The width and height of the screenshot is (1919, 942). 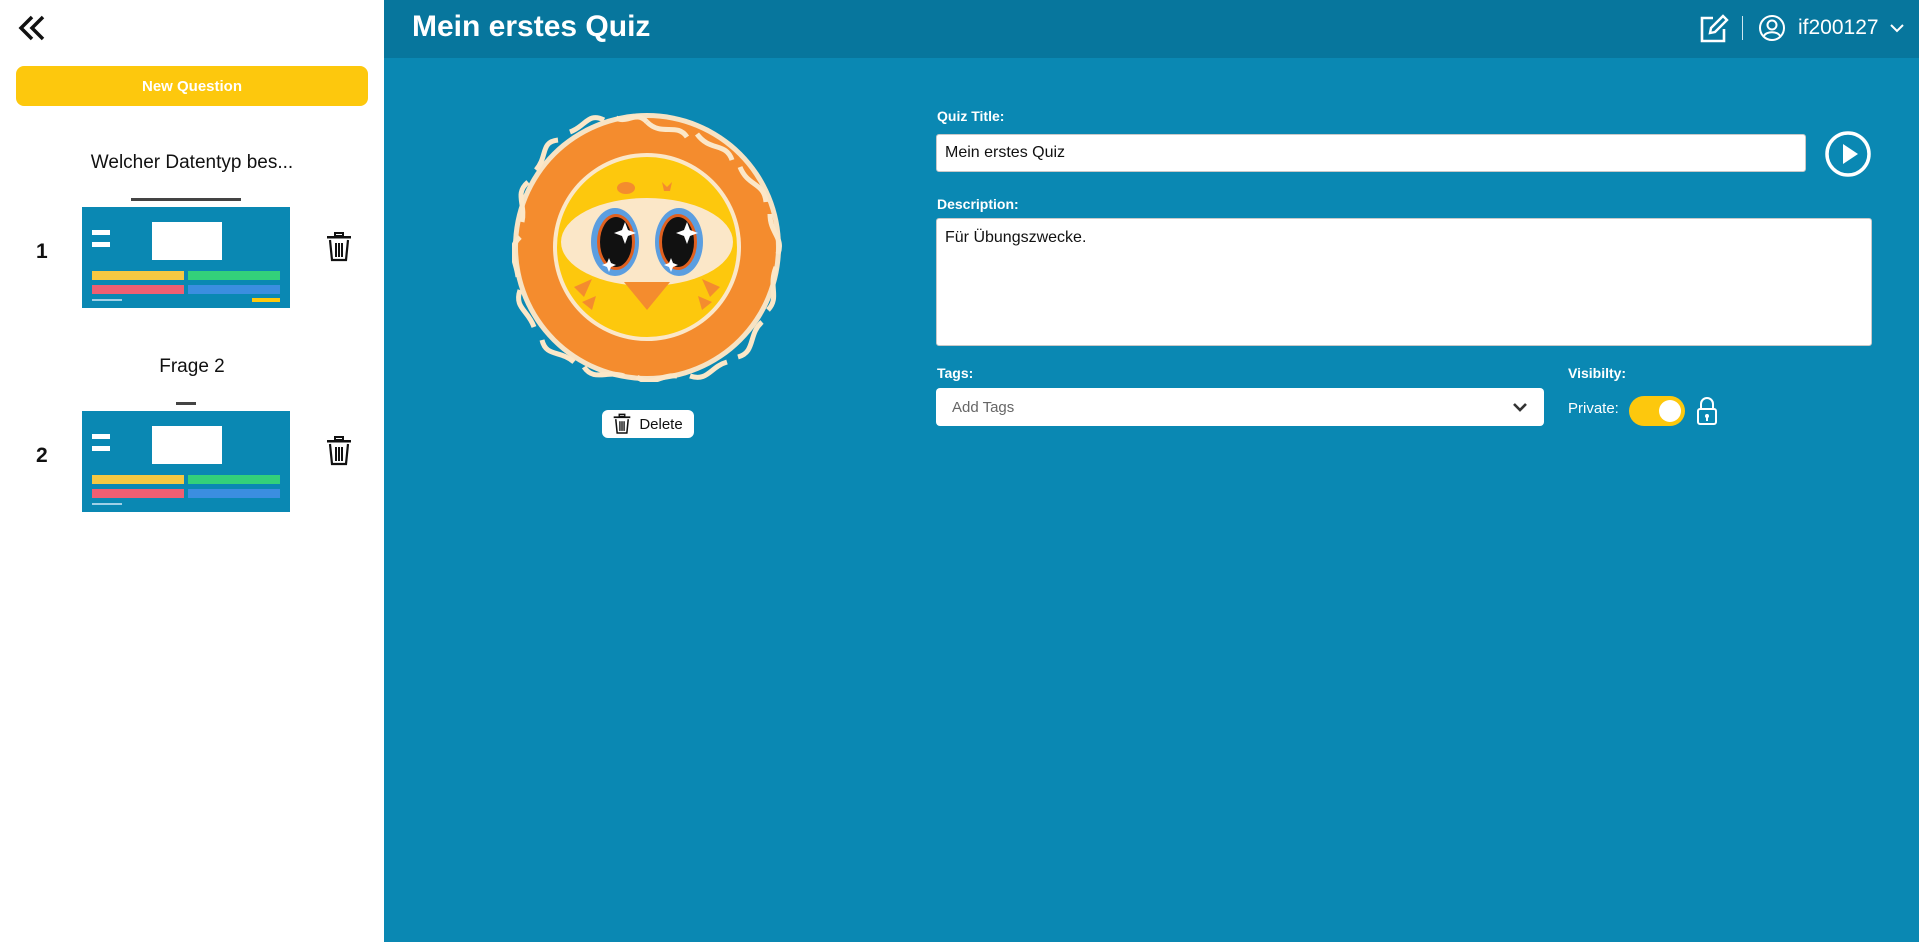 What do you see at coordinates (1657, 411) in the screenshot?
I see `private-toggle` at bounding box center [1657, 411].